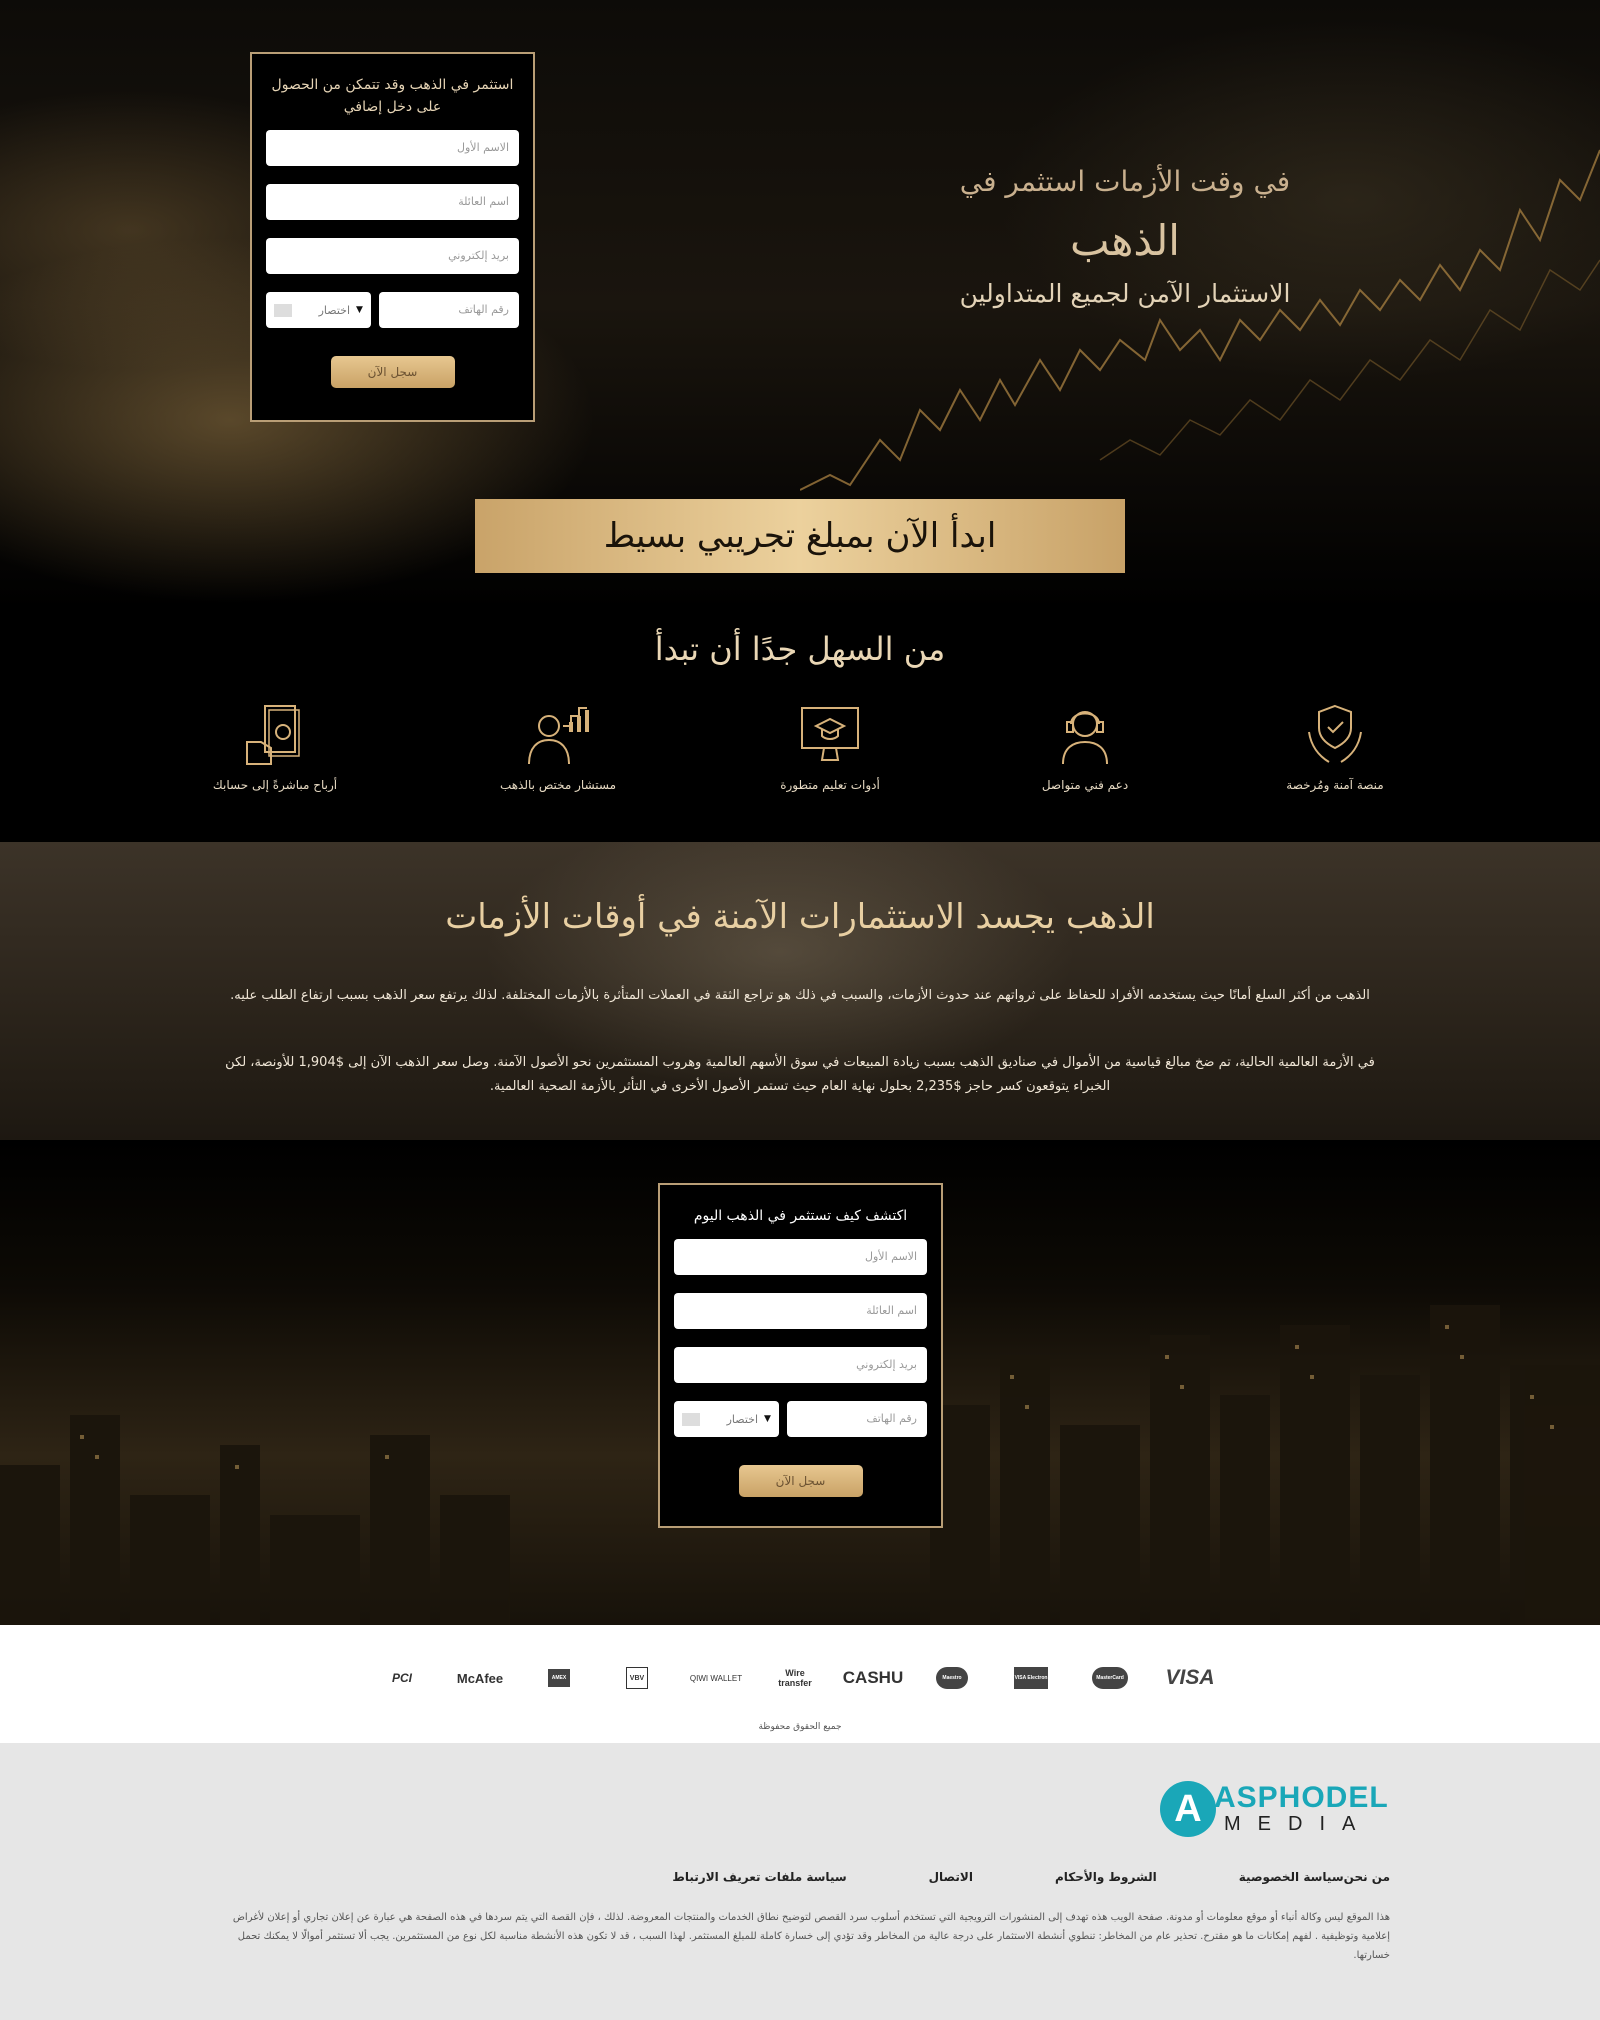 The height and width of the screenshot is (2020, 1600). Describe the element at coordinates (1106, 1877) in the screenshot. I see `footer-link-terms: الشروط والأحكام` at that location.